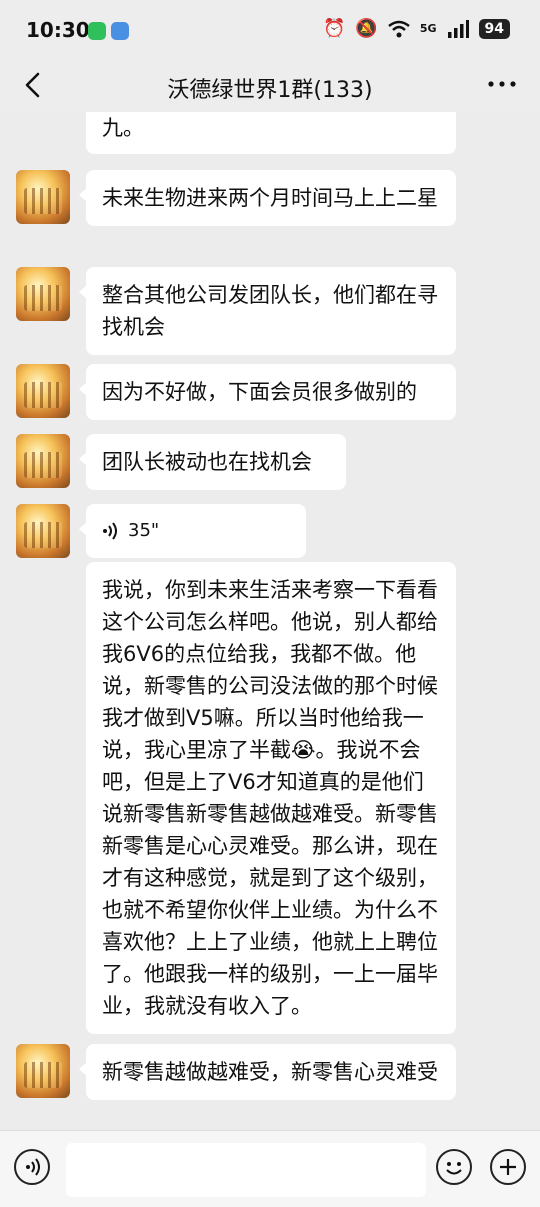 The width and height of the screenshot is (540, 1207). What do you see at coordinates (399, 28) in the screenshot?
I see `wifi-icon` at bounding box center [399, 28].